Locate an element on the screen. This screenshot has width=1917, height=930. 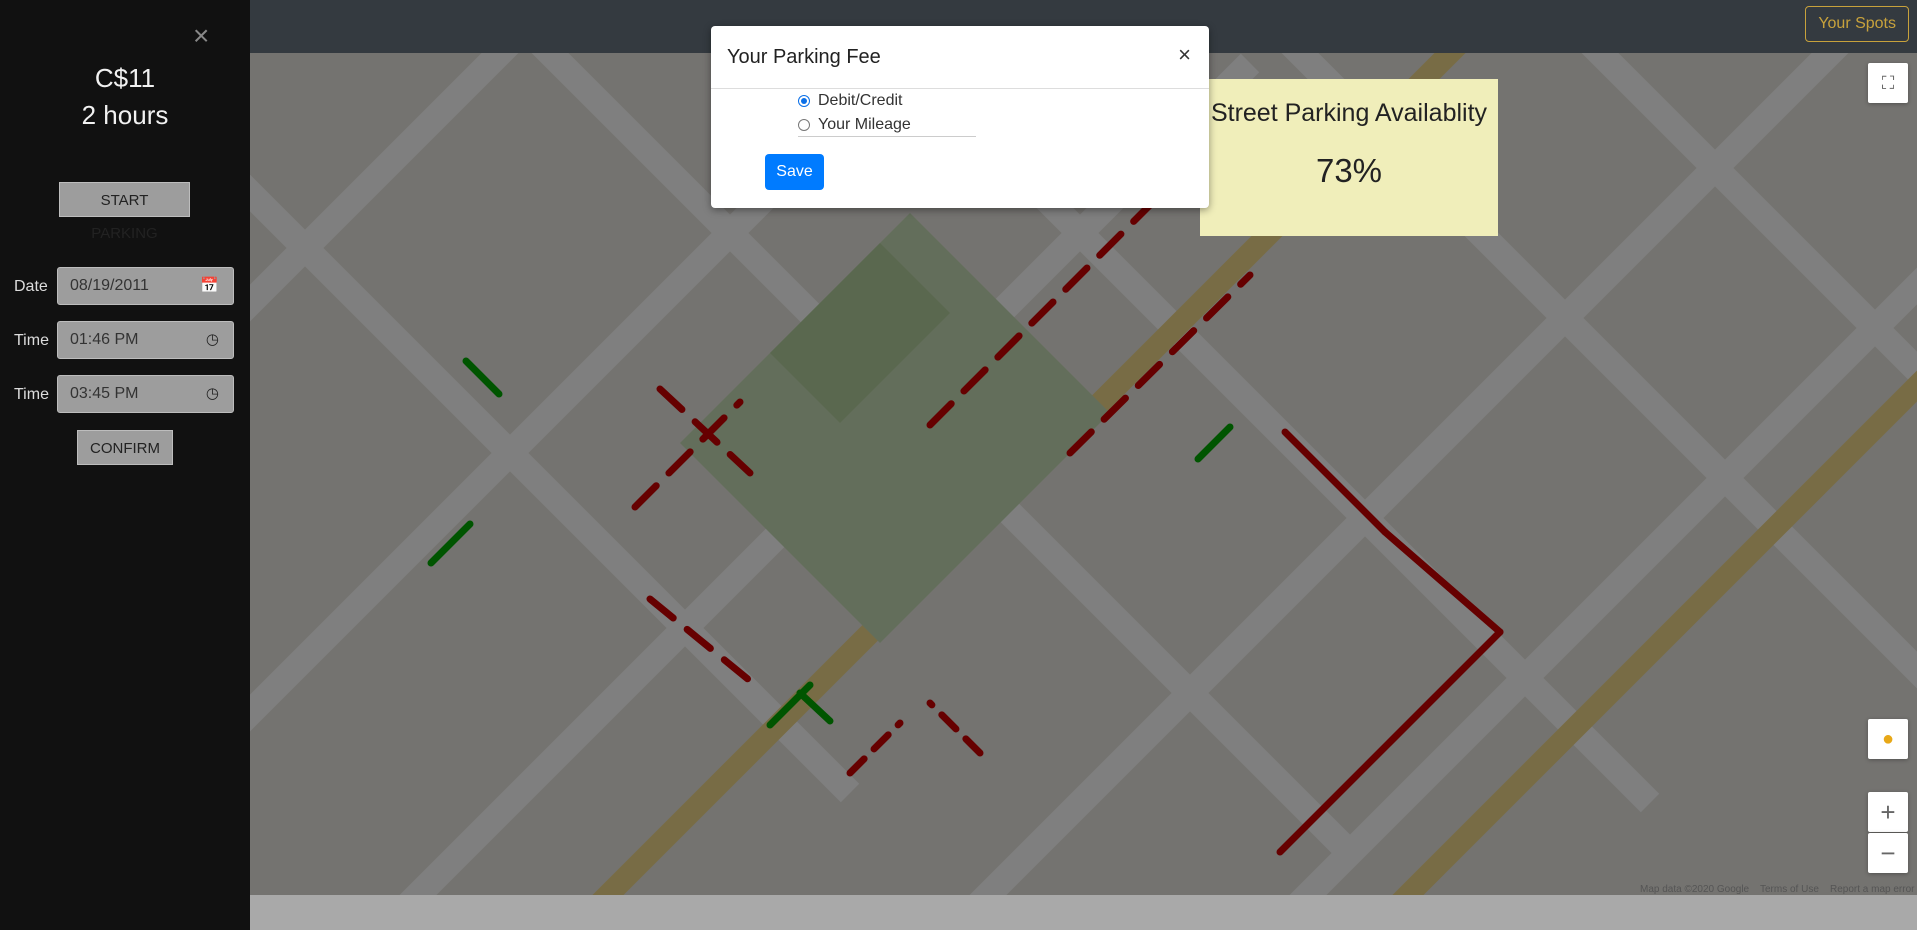
minus-icon: − is located at coordinates (1888, 852).